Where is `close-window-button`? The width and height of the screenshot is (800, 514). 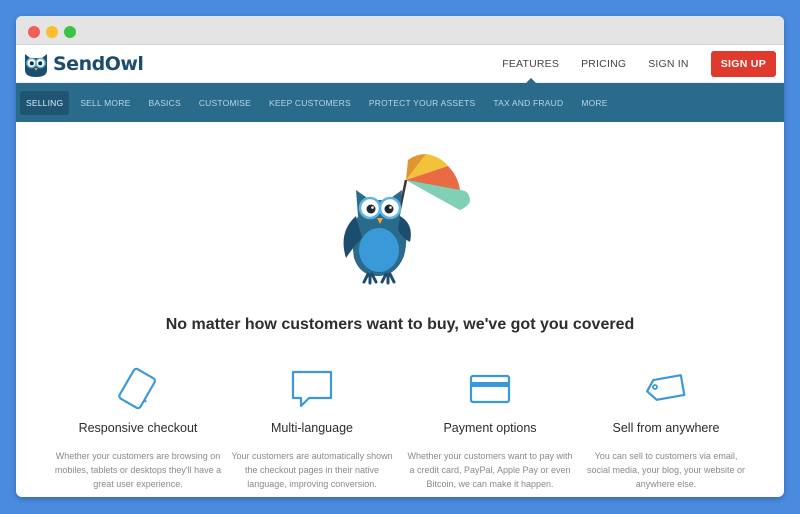 close-window-button is located at coordinates (34, 32).